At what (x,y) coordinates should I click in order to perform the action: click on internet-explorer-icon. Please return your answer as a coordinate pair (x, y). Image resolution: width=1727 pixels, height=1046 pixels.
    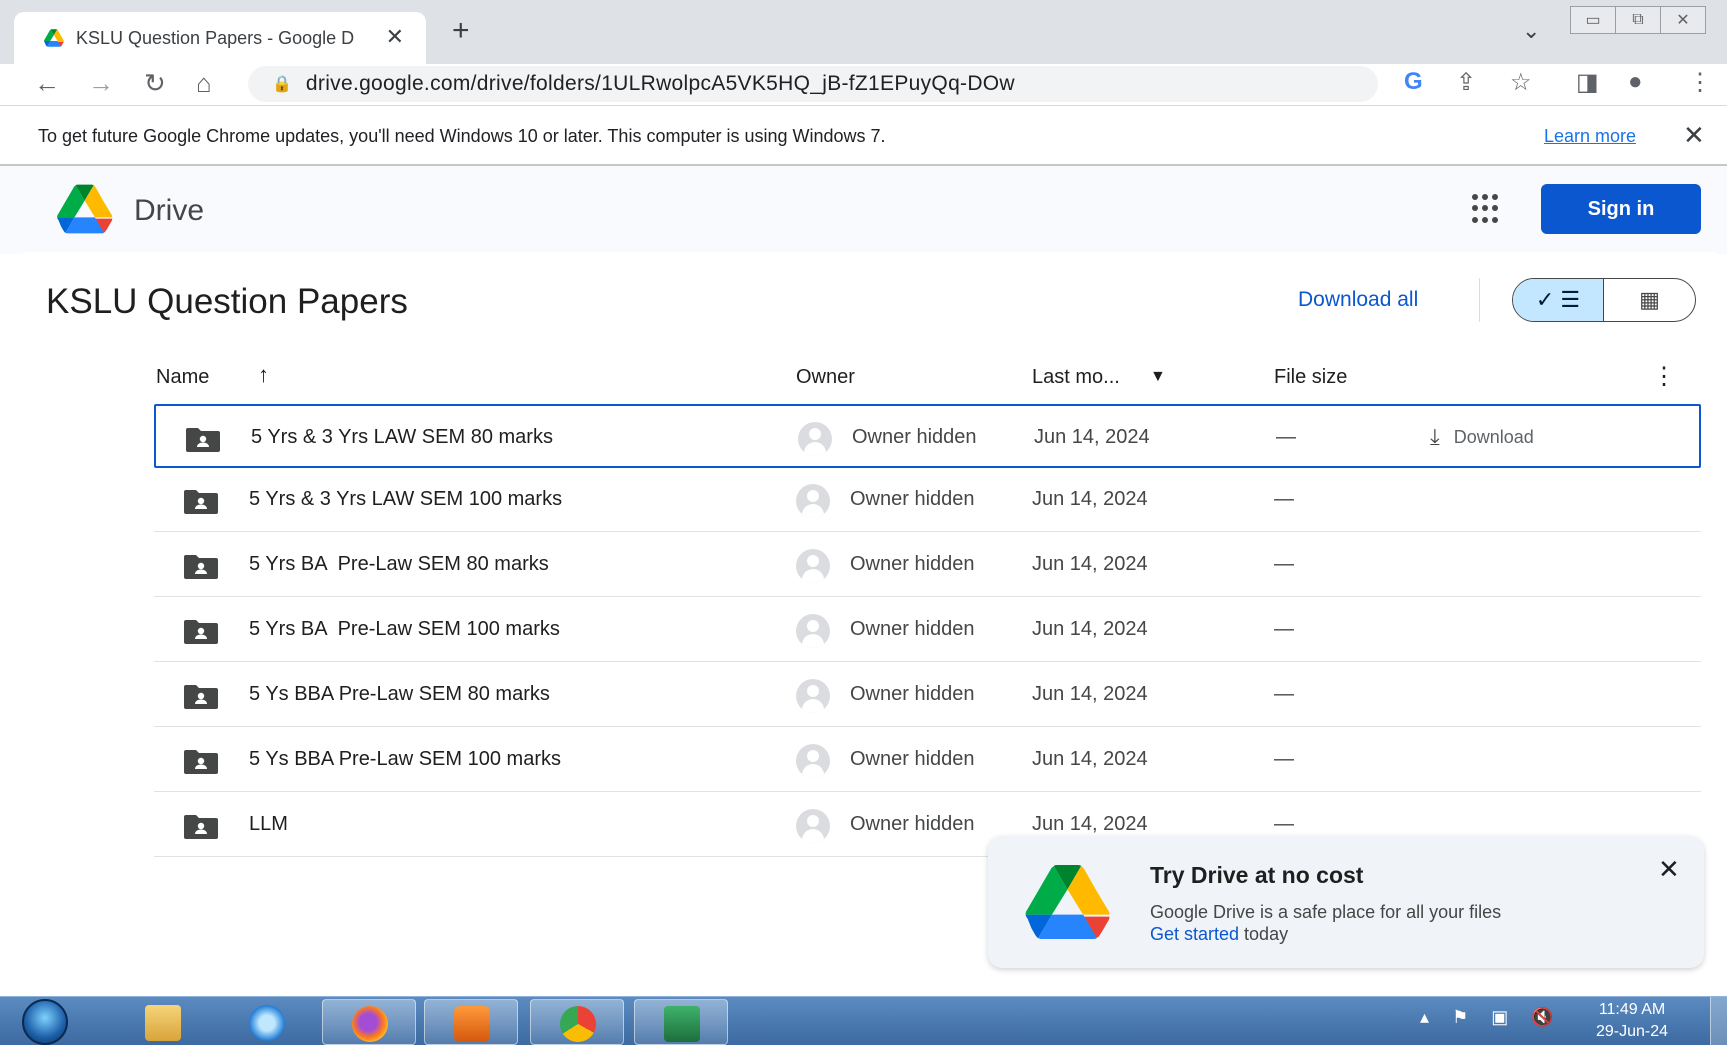
    Looking at the image, I should click on (267, 1023).